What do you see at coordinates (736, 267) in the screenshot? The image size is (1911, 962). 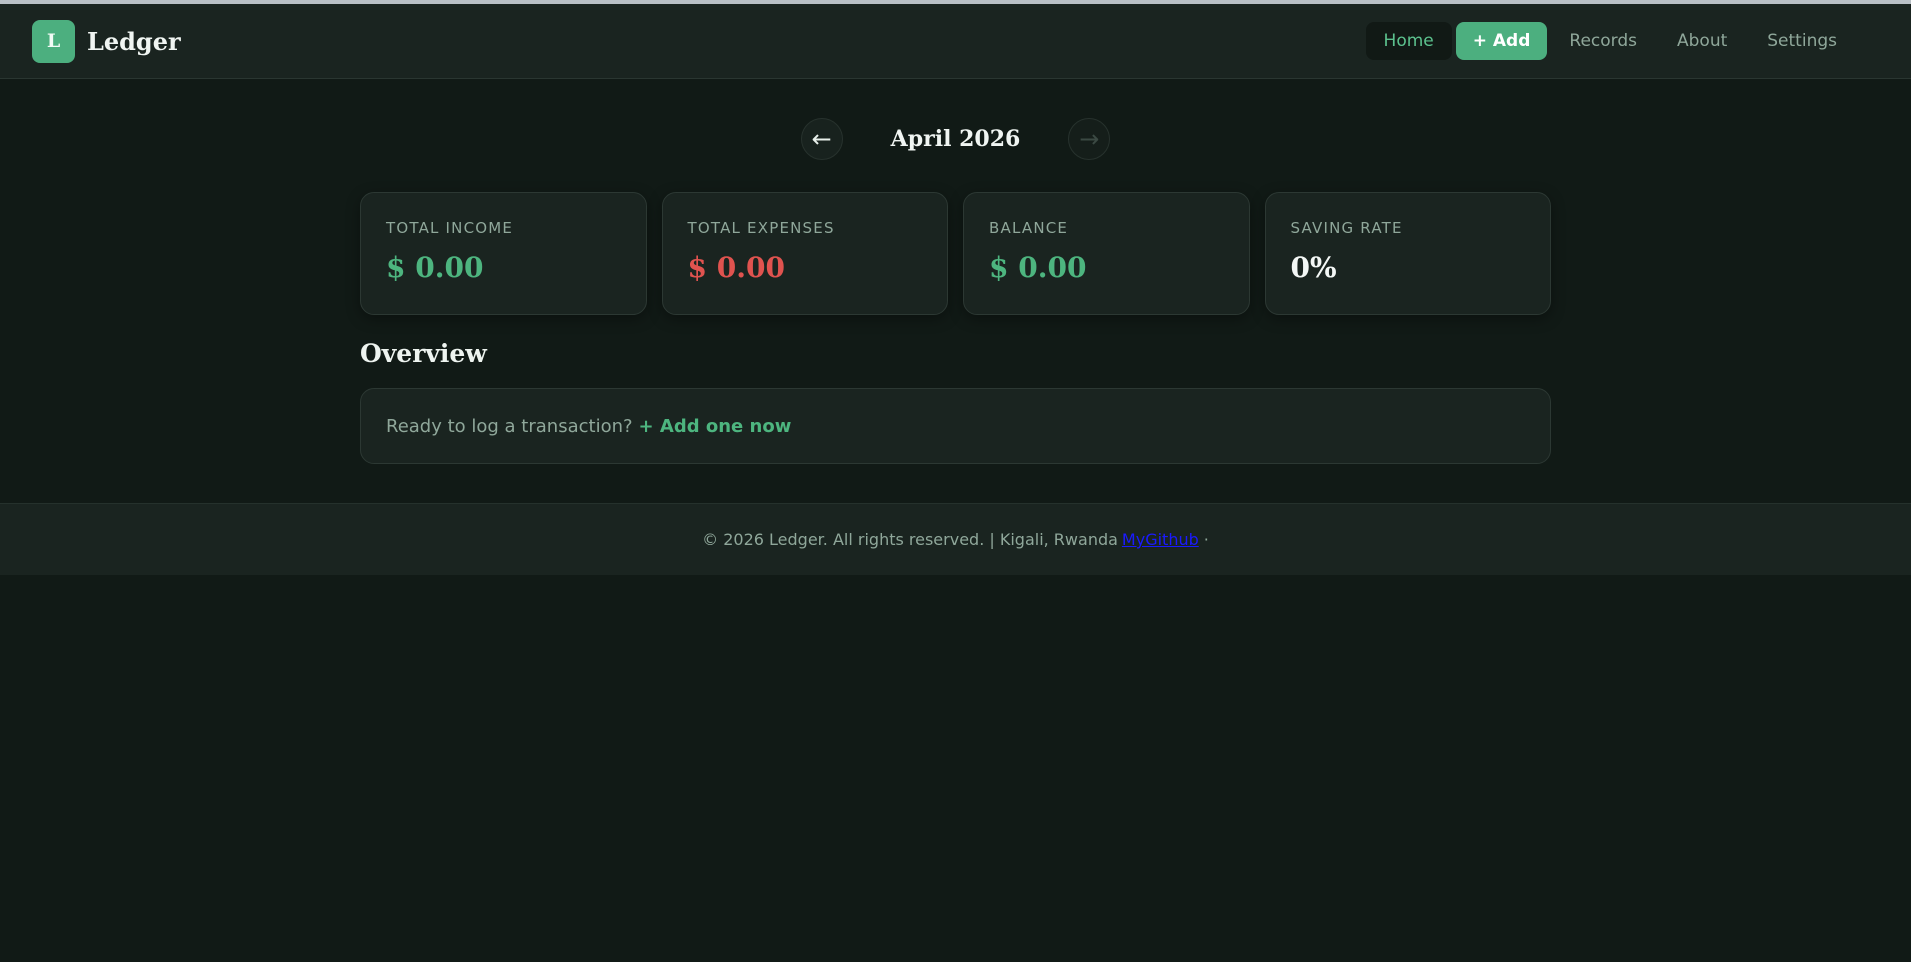 I see `stat-value-expenses: $ 0.00` at bounding box center [736, 267].